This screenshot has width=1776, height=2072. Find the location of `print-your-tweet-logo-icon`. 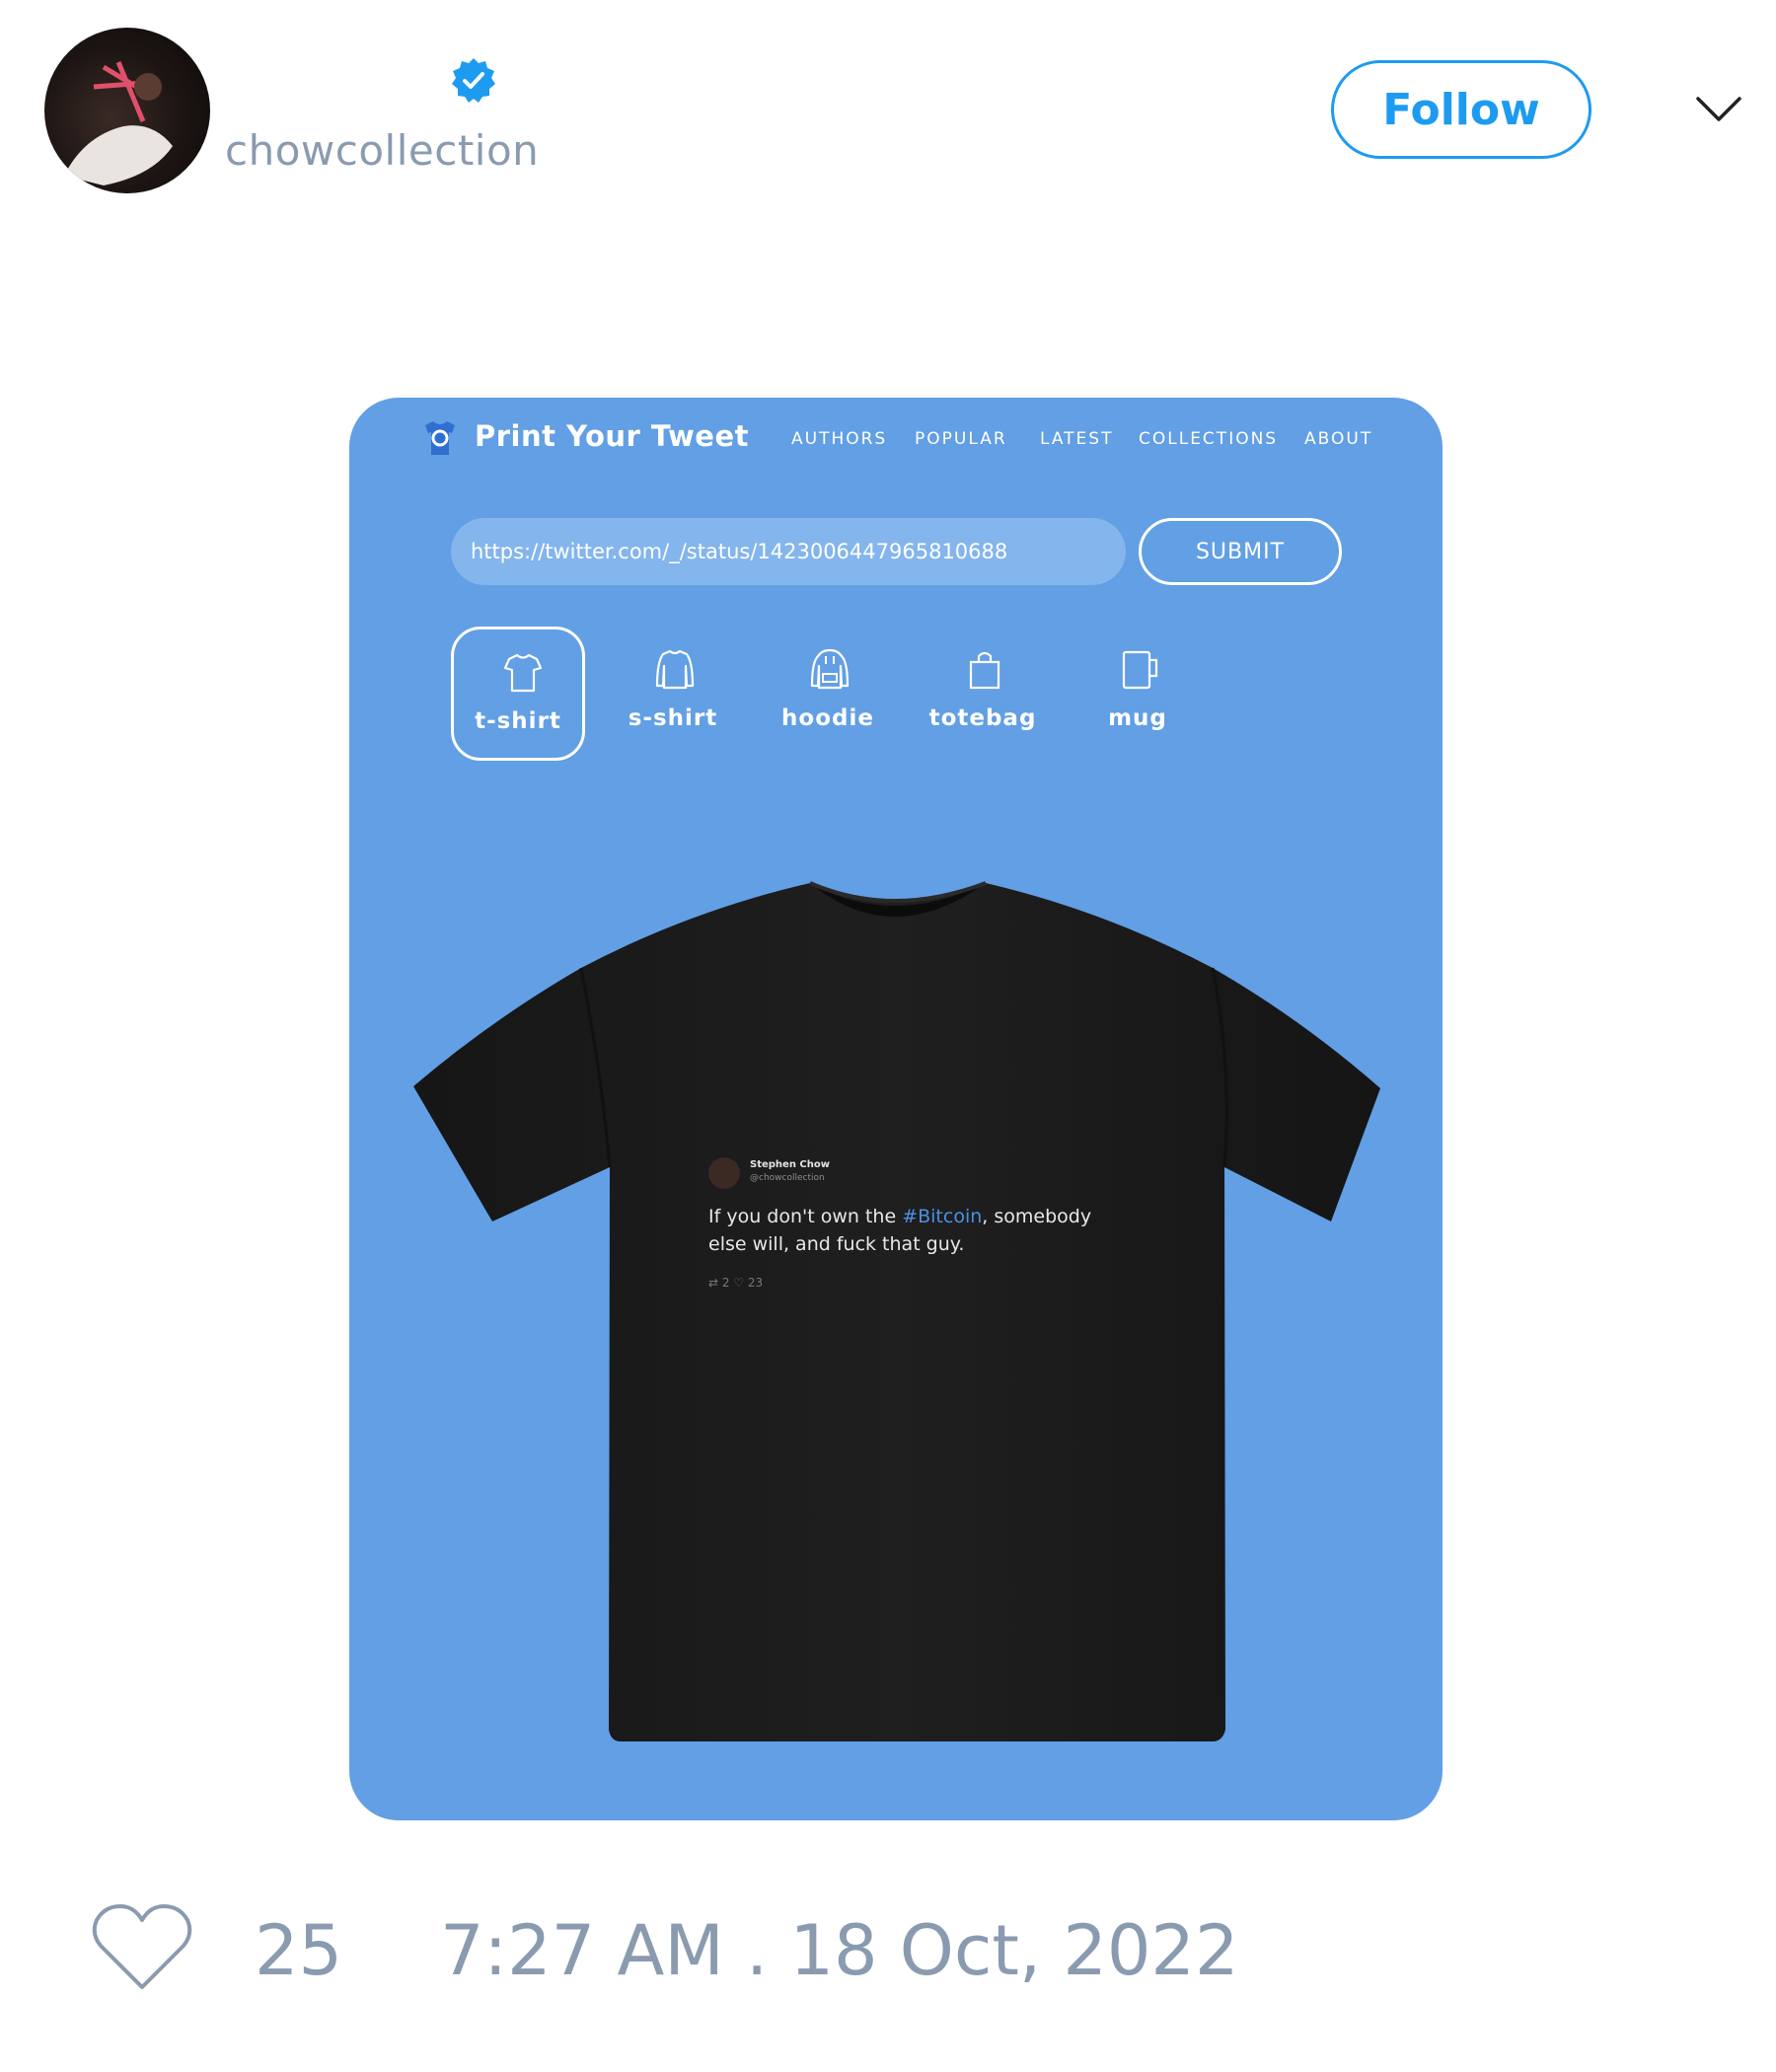

print-your-tweet-logo-icon is located at coordinates (440, 438).